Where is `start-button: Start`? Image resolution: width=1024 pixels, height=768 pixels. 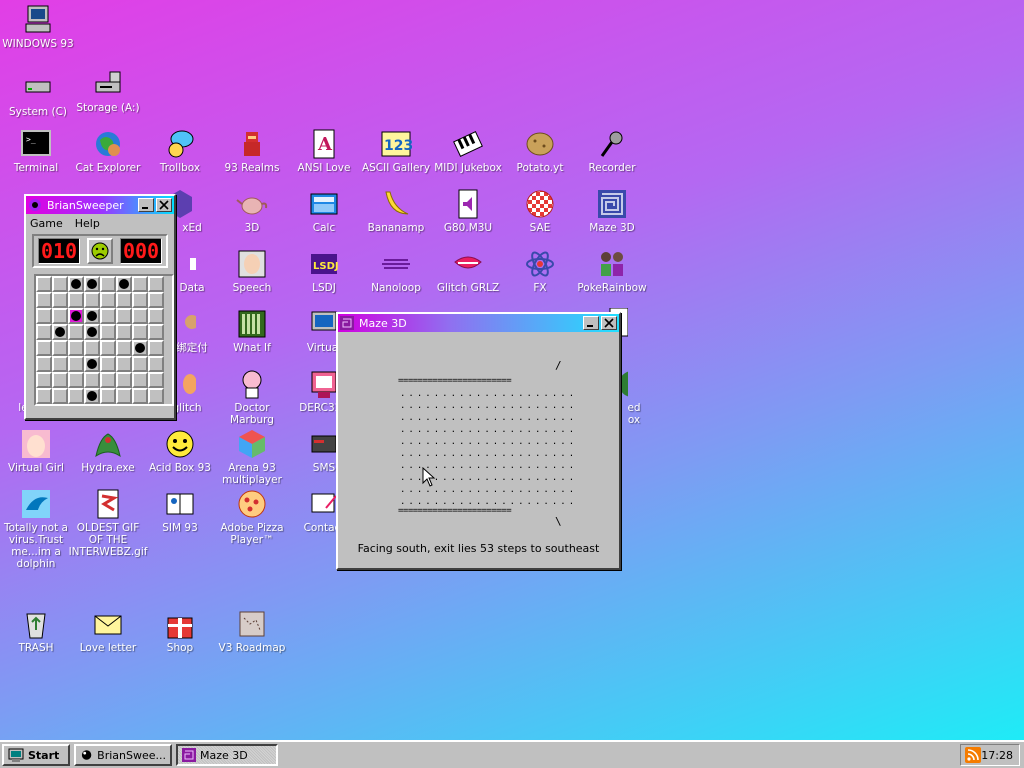 start-button: Start is located at coordinates (36, 755).